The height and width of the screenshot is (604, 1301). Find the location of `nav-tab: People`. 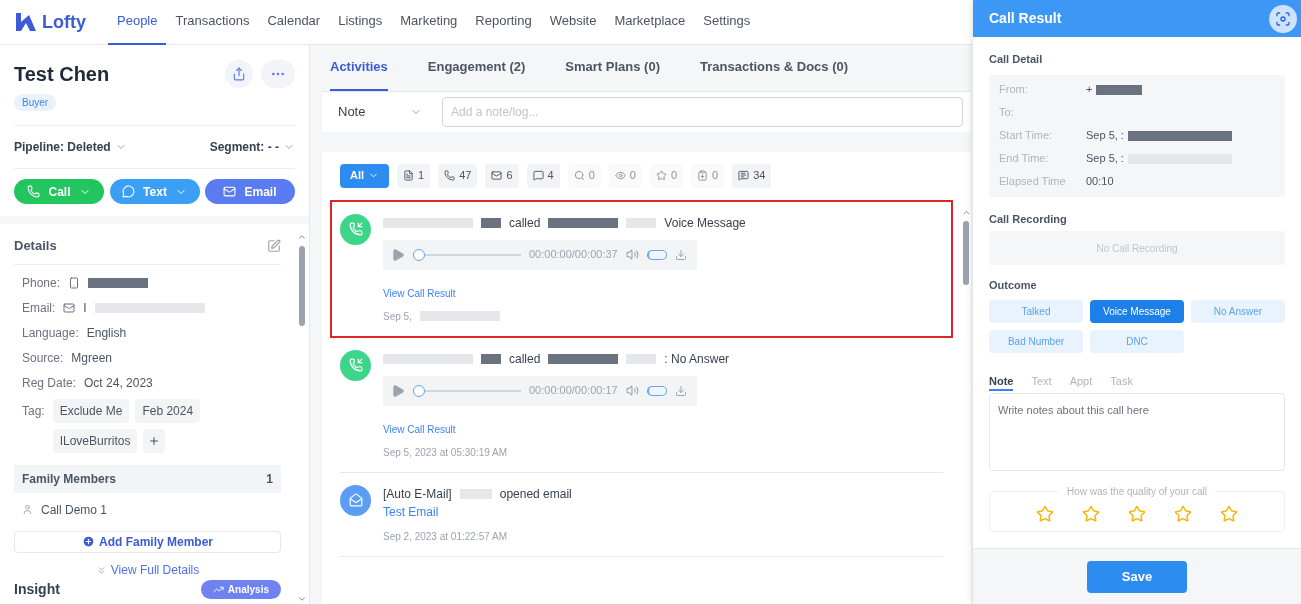

nav-tab: People is located at coordinates (137, 22).